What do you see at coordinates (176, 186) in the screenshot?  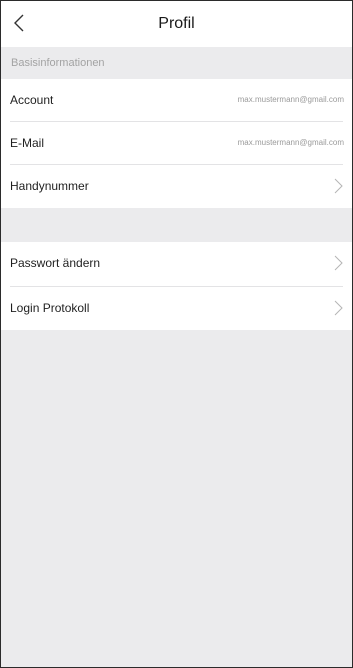 I see `row-handynummer: Handynummer` at bounding box center [176, 186].